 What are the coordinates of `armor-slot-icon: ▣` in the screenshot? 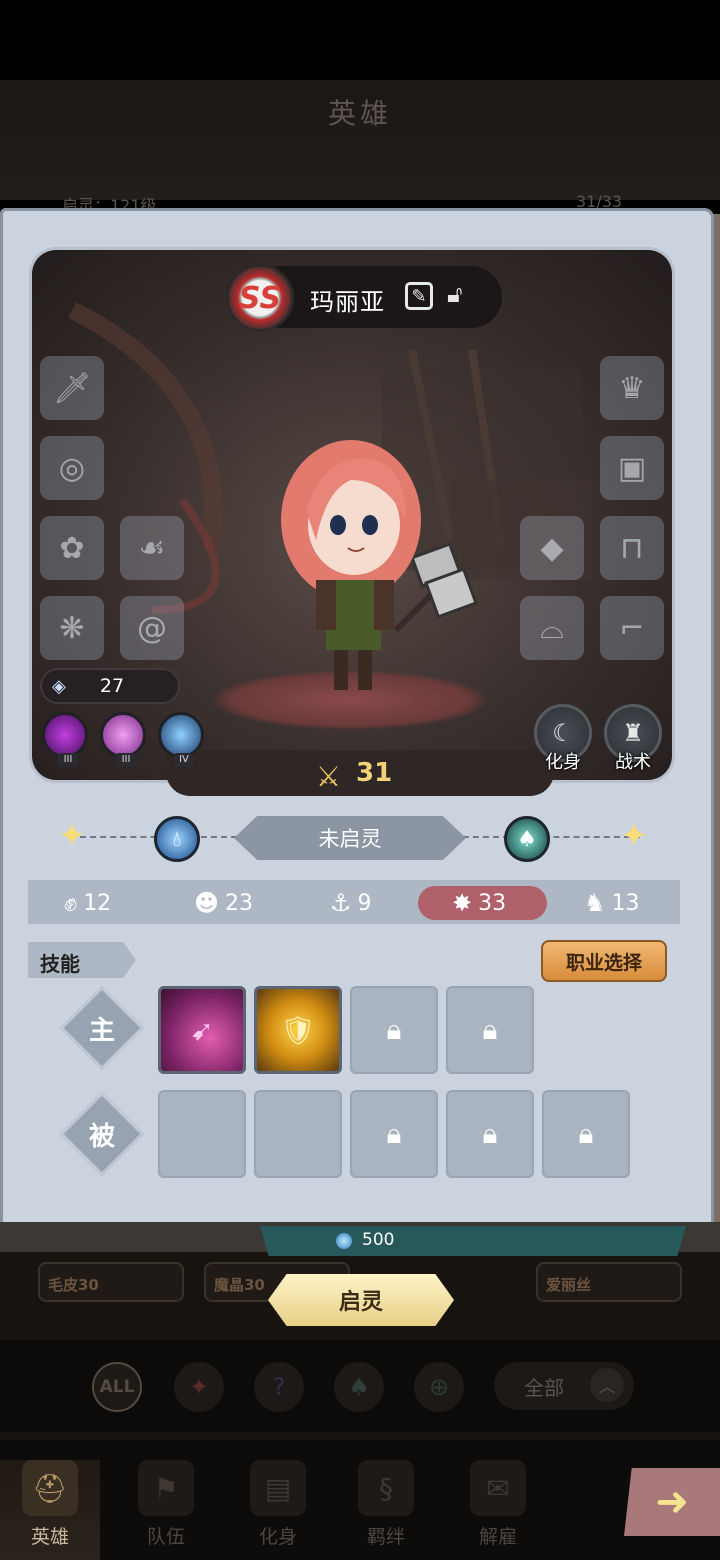 It's located at (632, 468).